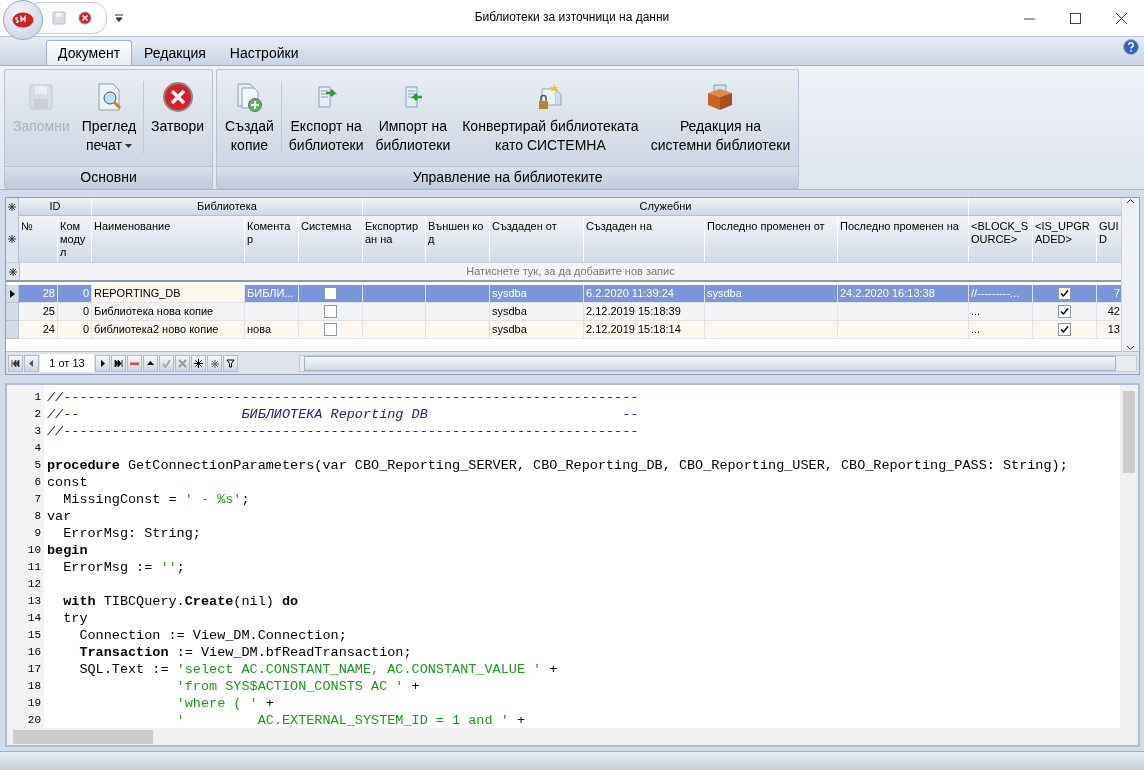  I want to click on code-line: 'from SYS$ACTION_CONSTS AC ' +, so click(298, 686).